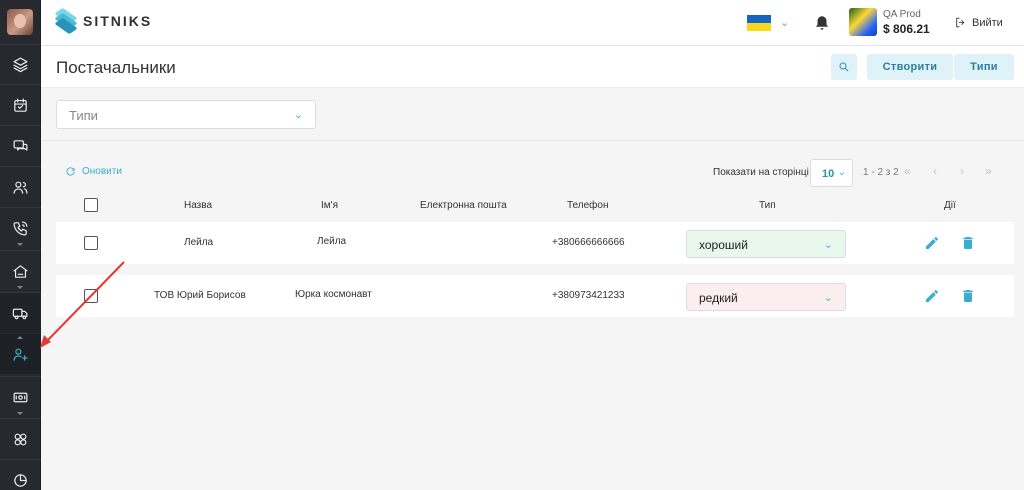 This screenshot has height=490, width=1024. I want to click on sidebar-item-calendar, so click(20, 105).